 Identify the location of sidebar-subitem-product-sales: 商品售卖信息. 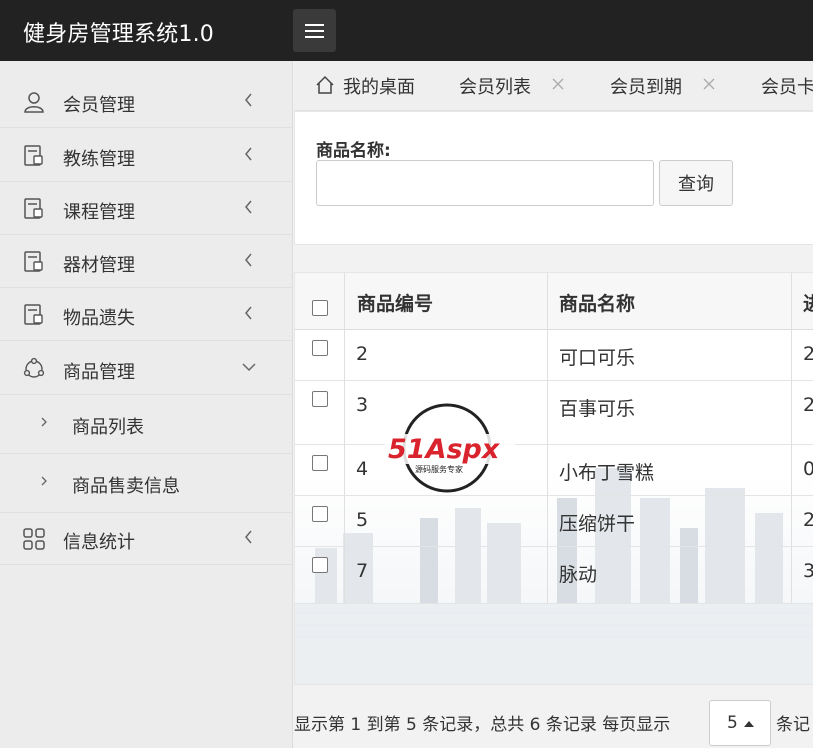
(146, 483).